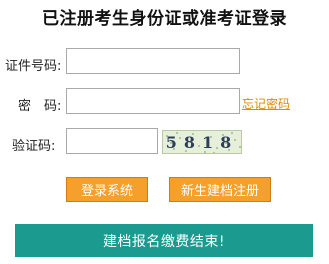 The height and width of the screenshot is (264, 329). Describe the element at coordinates (153, 101) in the screenshot. I see `password-input` at that location.